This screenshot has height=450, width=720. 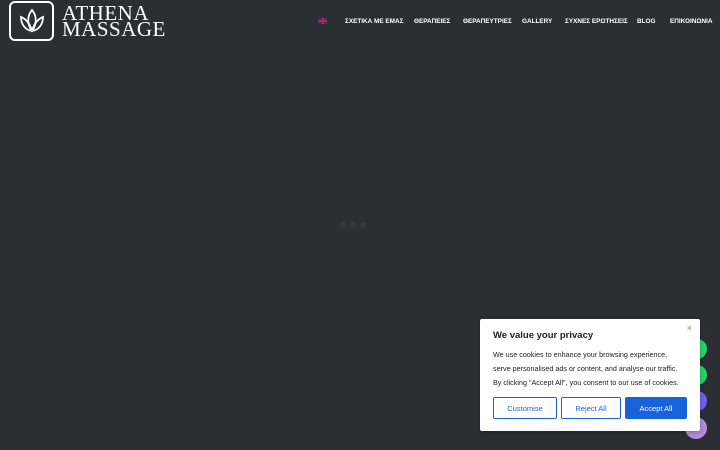 I want to click on nav-item-therapists: ΘΕΡΑΠΕΥΤΡΙΕΣ, so click(x=487, y=21).